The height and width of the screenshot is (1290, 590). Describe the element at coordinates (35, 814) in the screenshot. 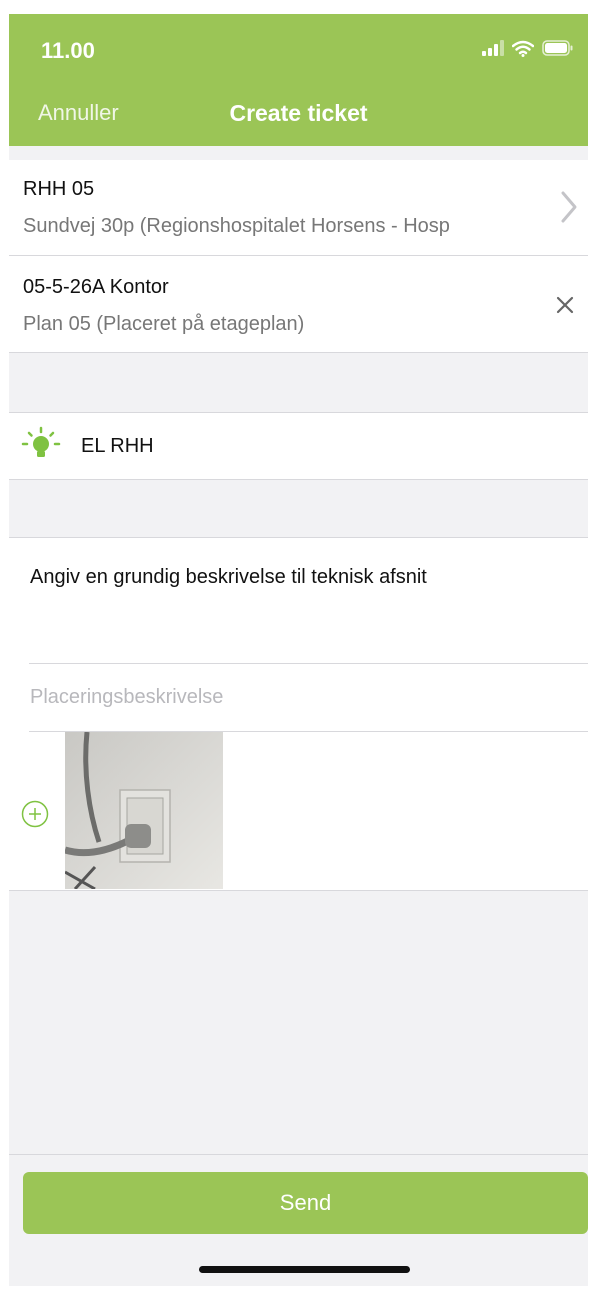

I see `add-photo-icon` at that location.